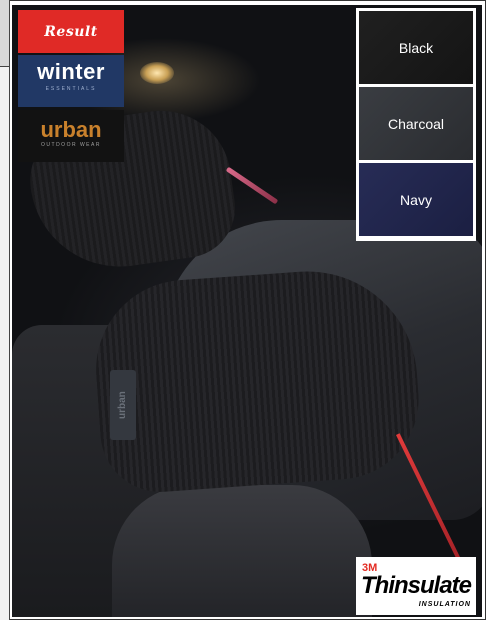  I want to click on winter-essentials-logo: winter ESSENTIALS, so click(71, 81).